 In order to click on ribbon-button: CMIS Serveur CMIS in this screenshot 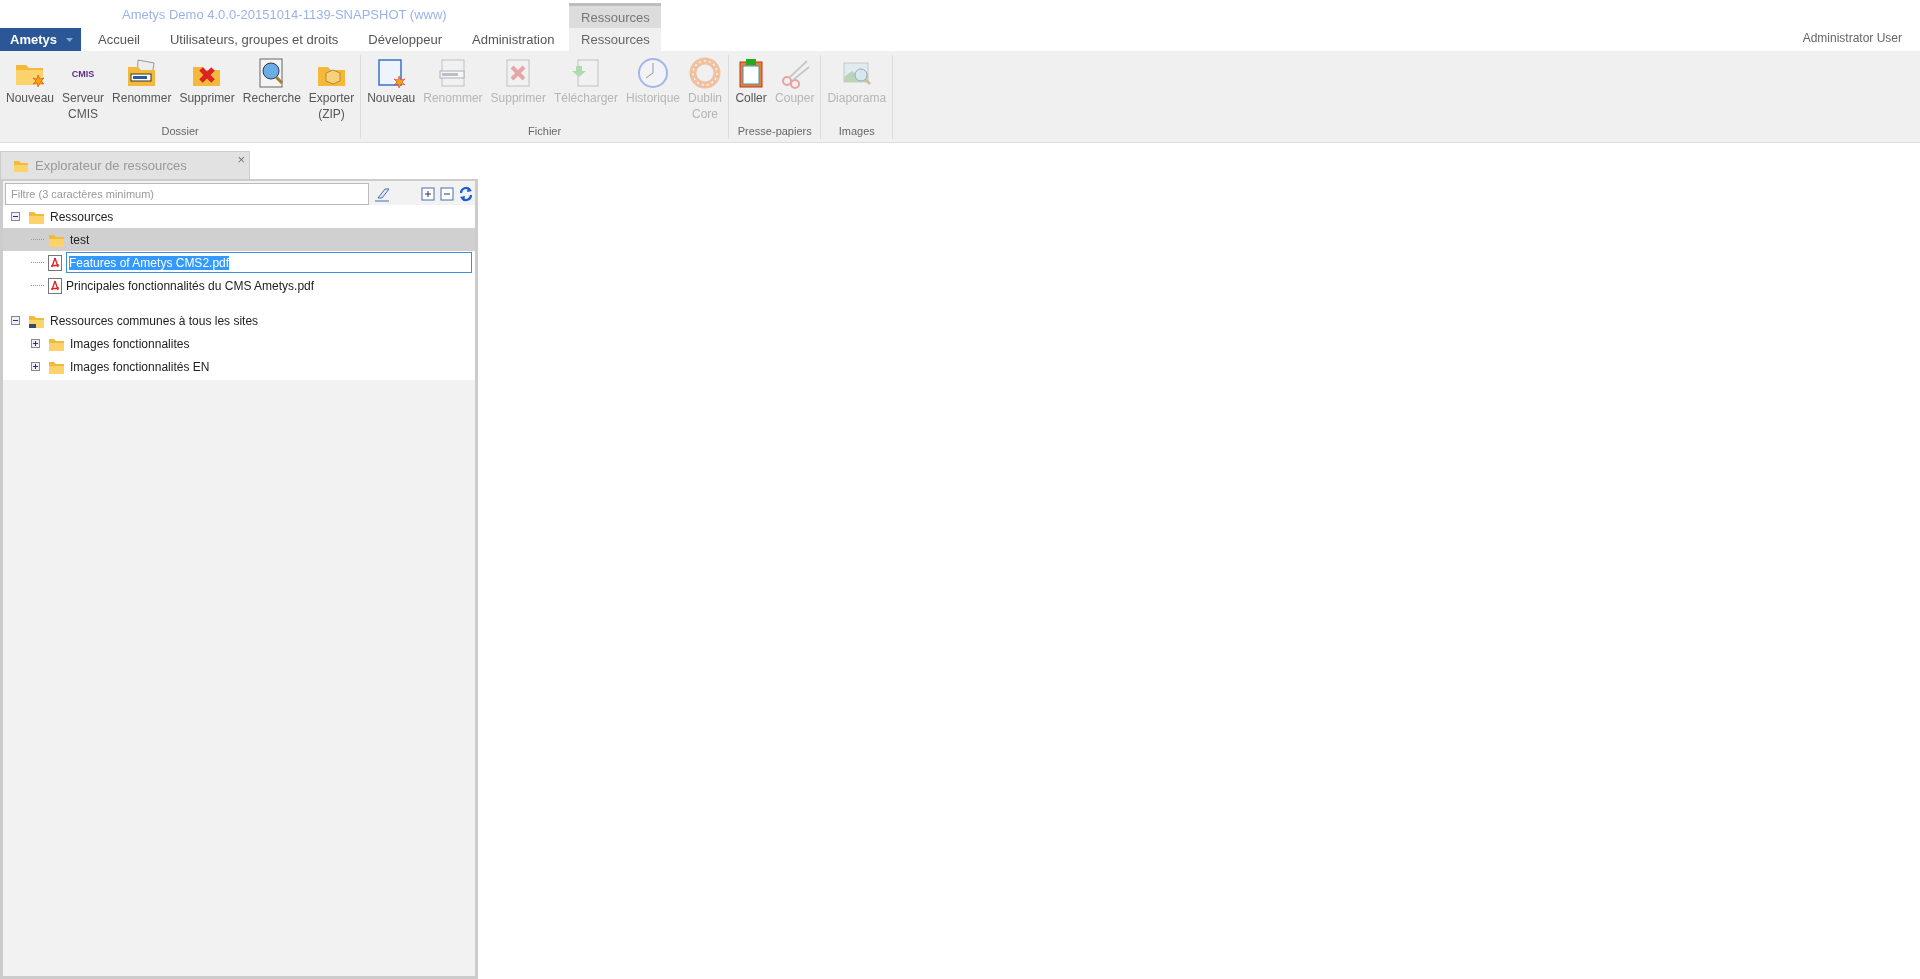, I will do `click(83, 90)`.